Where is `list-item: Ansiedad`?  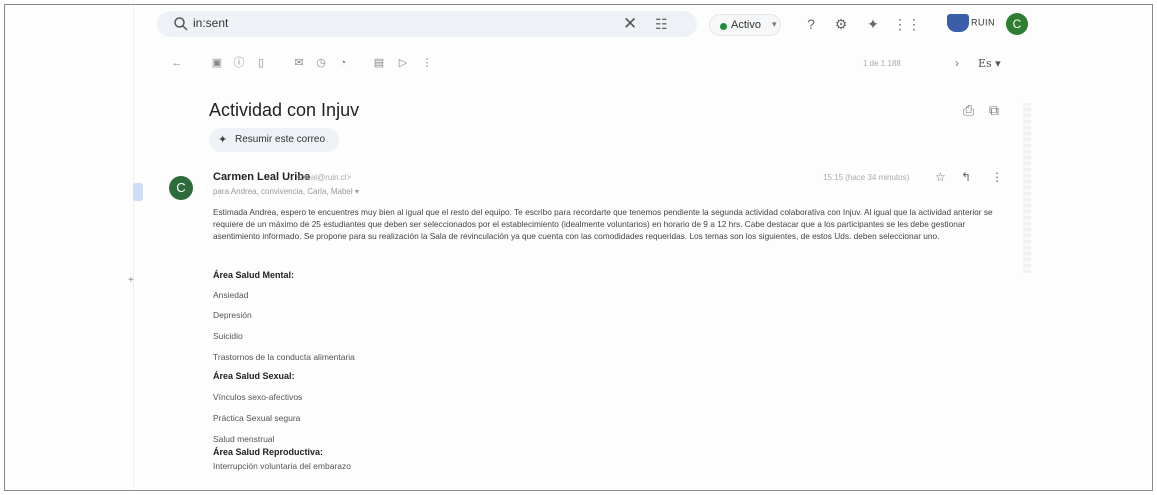 list-item: Ansiedad is located at coordinates (231, 295).